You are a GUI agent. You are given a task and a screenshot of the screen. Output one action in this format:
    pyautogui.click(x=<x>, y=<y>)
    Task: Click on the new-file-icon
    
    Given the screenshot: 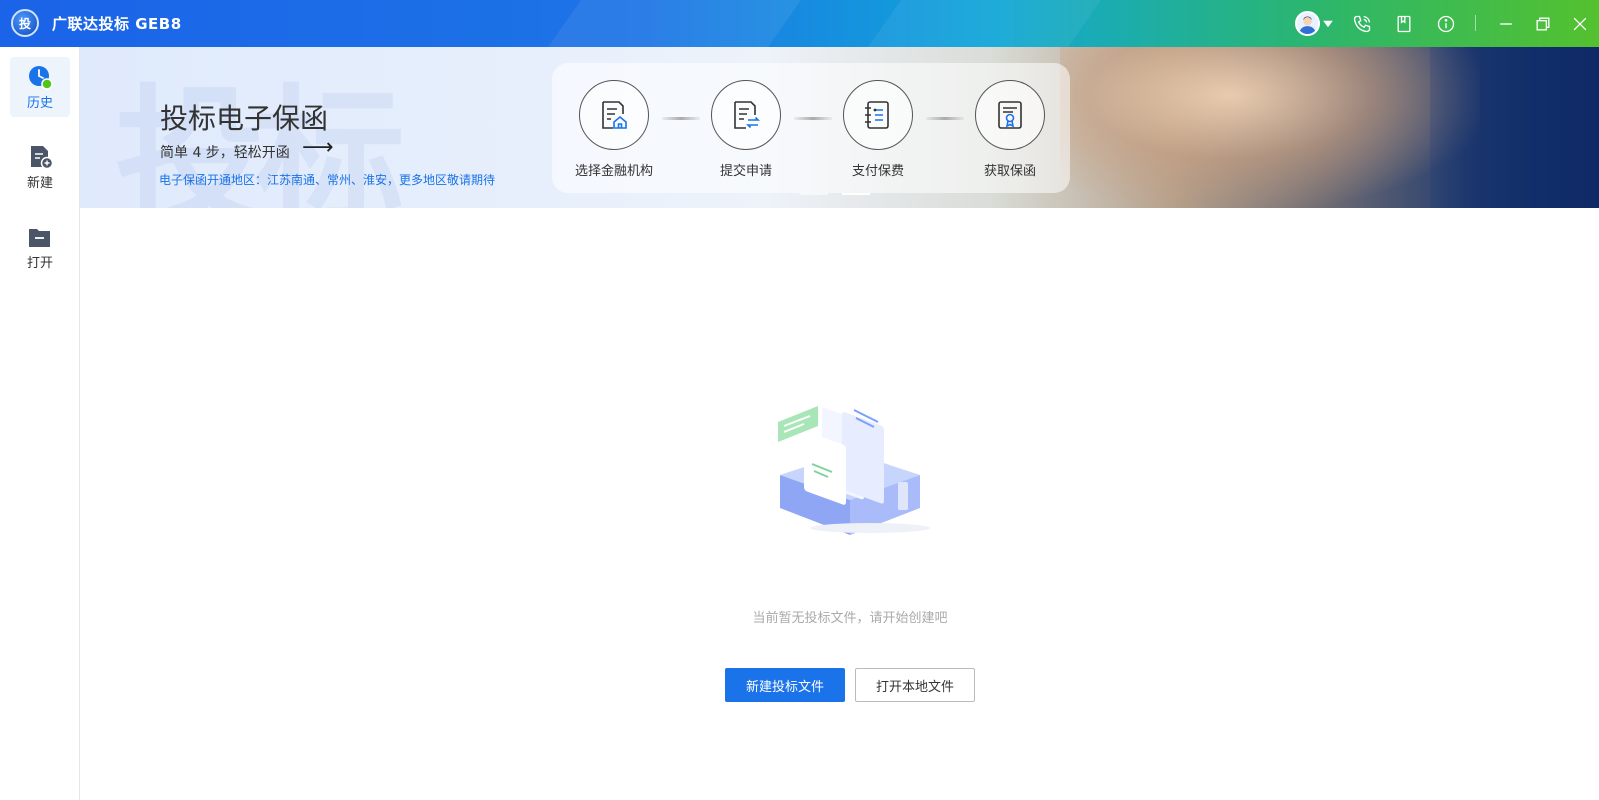 What is the action you would take?
    pyautogui.click(x=42, y=157)
    